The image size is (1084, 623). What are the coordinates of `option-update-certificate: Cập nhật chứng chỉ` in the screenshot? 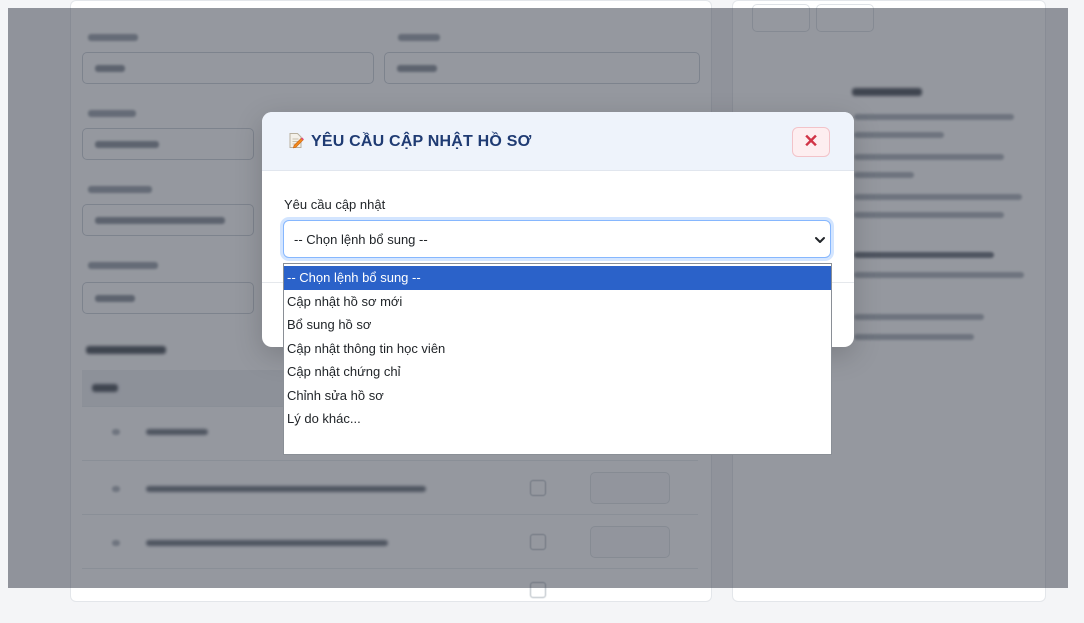 It's located at (557, 372).